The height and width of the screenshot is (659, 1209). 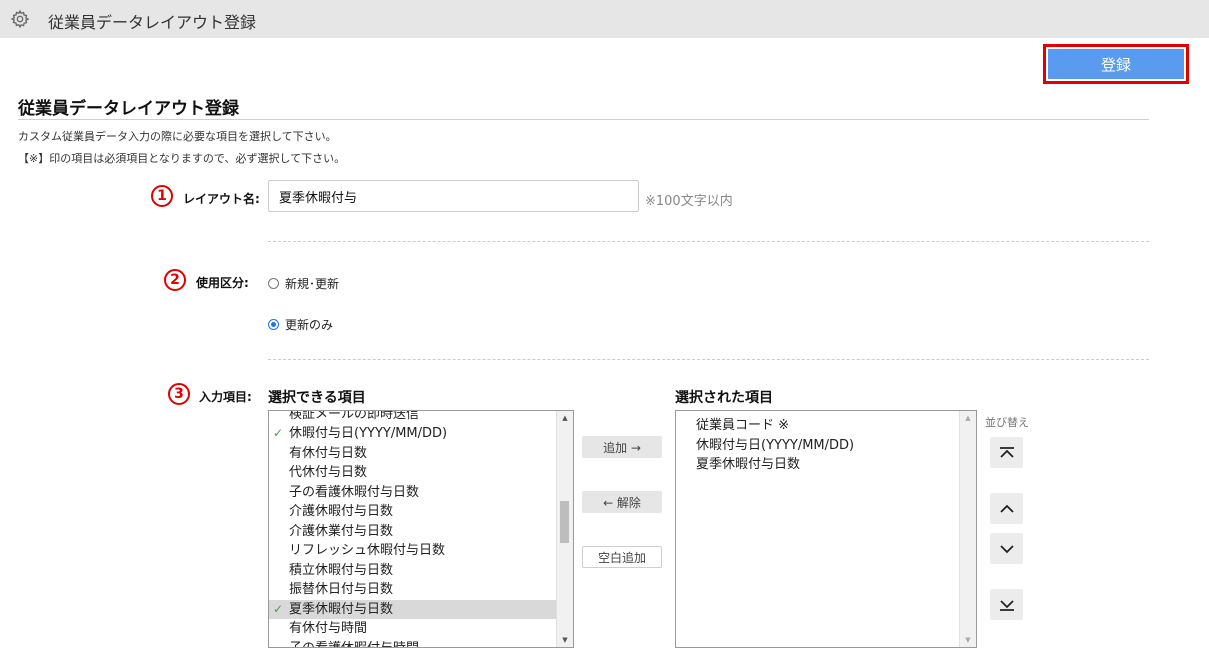 I want to click on description-line-1: カスタム従業員データ入力の際に必要な項目を選択して下さい。, so click(x=177, y=136).